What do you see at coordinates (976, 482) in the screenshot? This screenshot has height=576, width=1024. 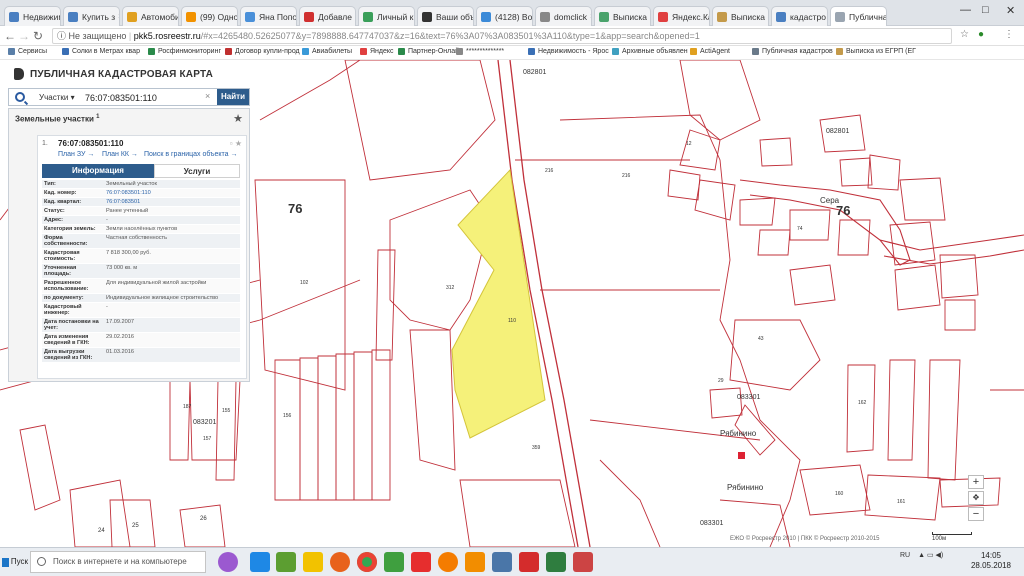 I see `zoom-in-button: +` at bounding box center [976, 482].